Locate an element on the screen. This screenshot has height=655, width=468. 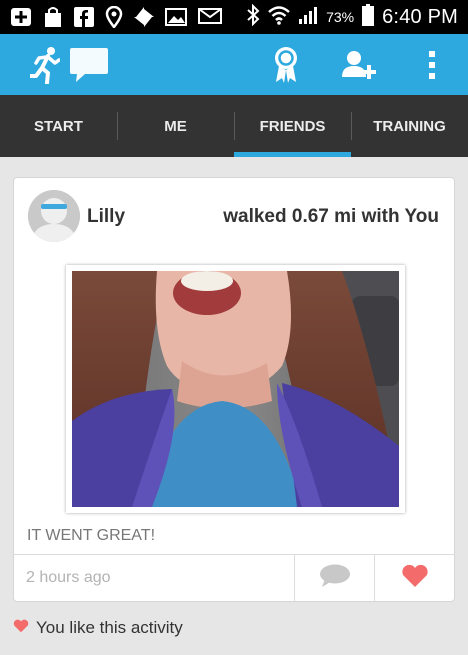
plus-icon is located at coordinates (21, 17).